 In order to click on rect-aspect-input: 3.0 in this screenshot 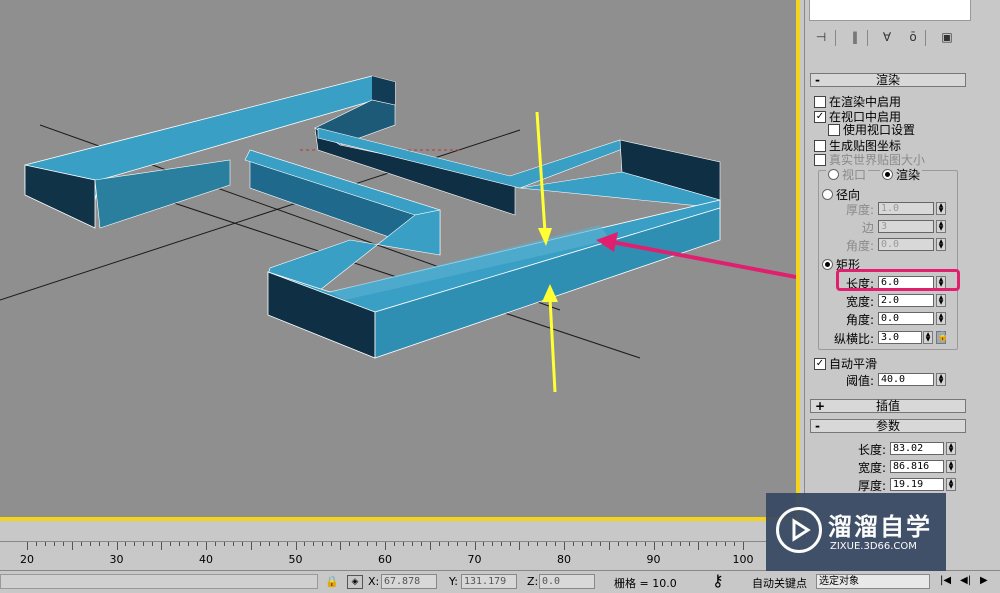, I will do `click(900, 337)`.